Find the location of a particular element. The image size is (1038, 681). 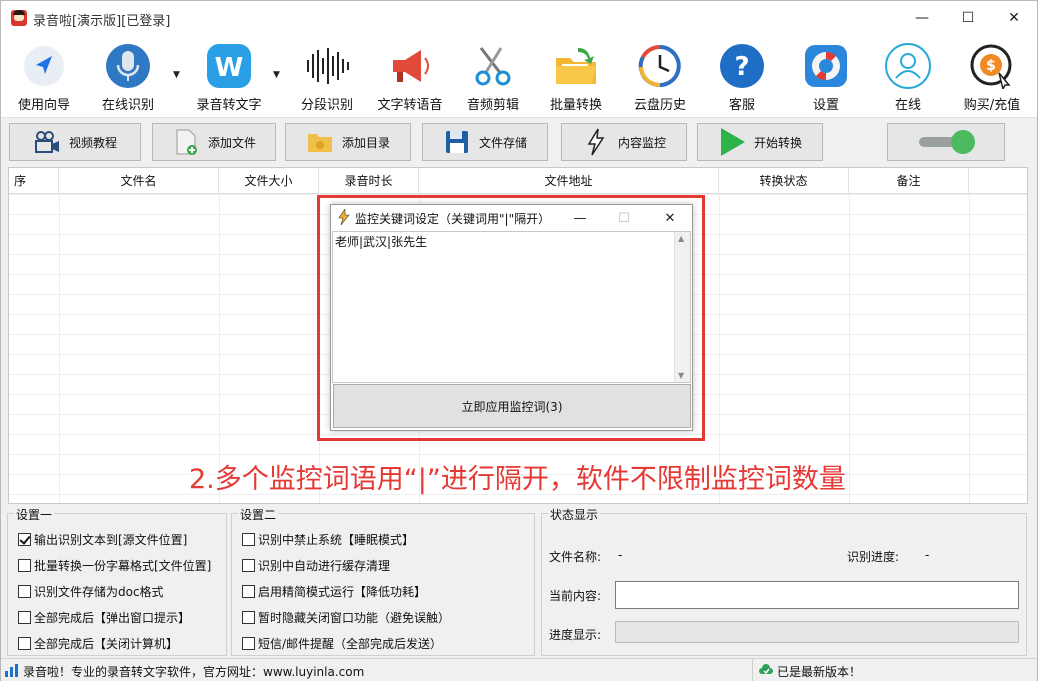

tool-label: 客服 is located at coordinates (741, 105).